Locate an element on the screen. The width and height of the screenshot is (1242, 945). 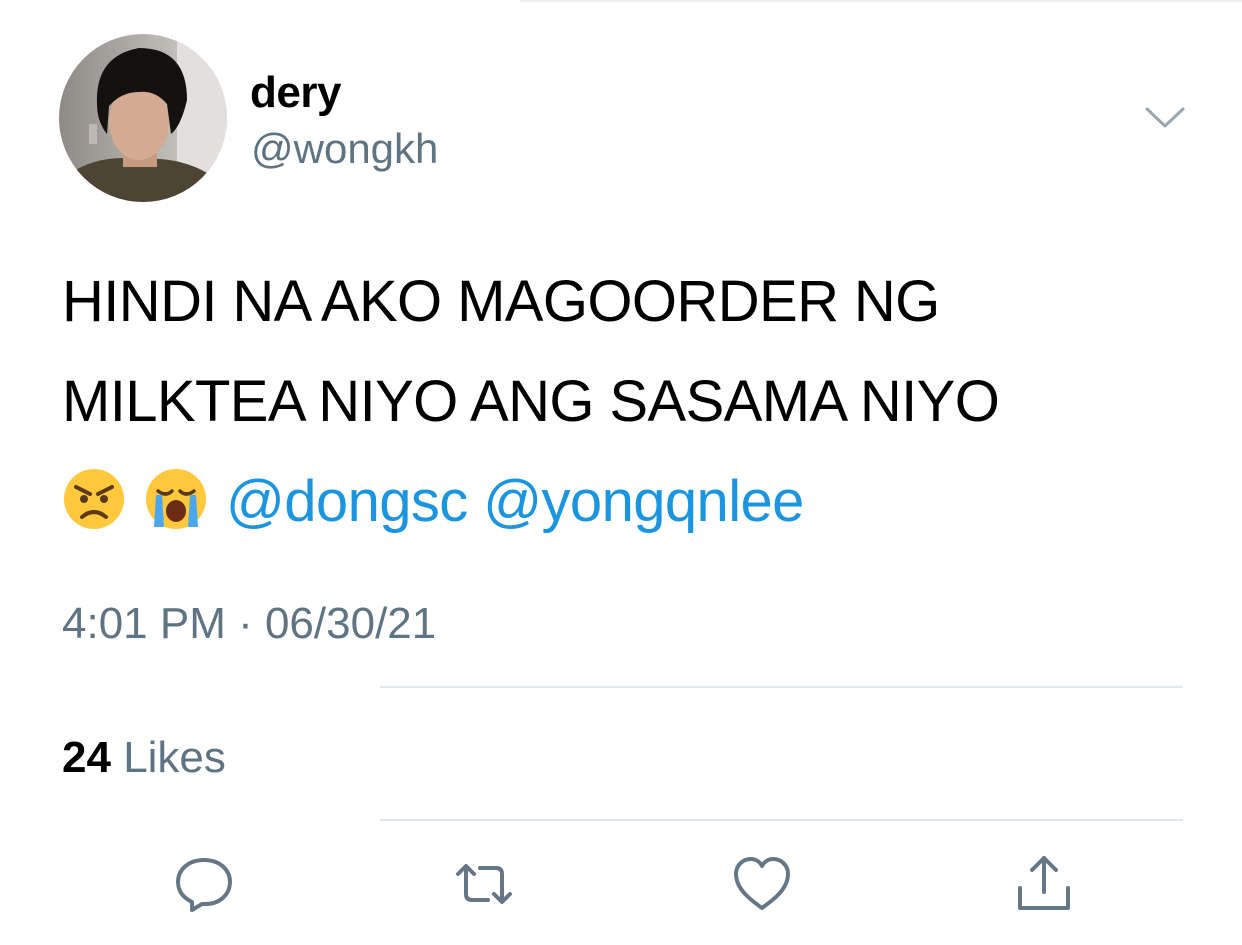
retweet-icon is located at coordinates (484, 884).